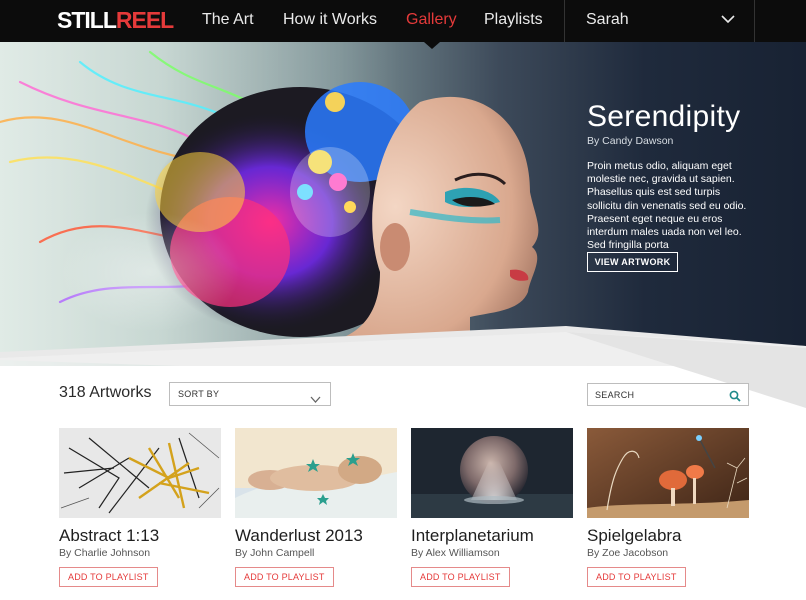 The height and width of the screenshot is (600, 806). I want to click on nav-item-gallery: Gallery, so click(431, 20).